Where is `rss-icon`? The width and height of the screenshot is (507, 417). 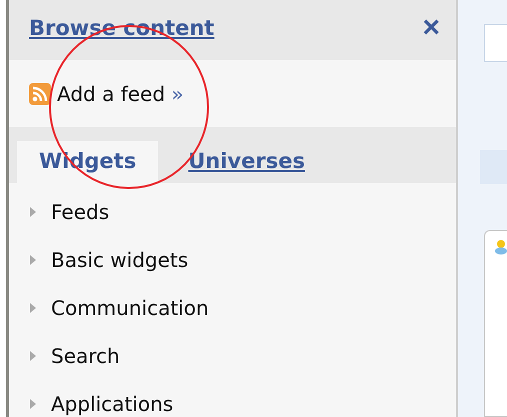
rss-icon is located at coordinates (40, 93).